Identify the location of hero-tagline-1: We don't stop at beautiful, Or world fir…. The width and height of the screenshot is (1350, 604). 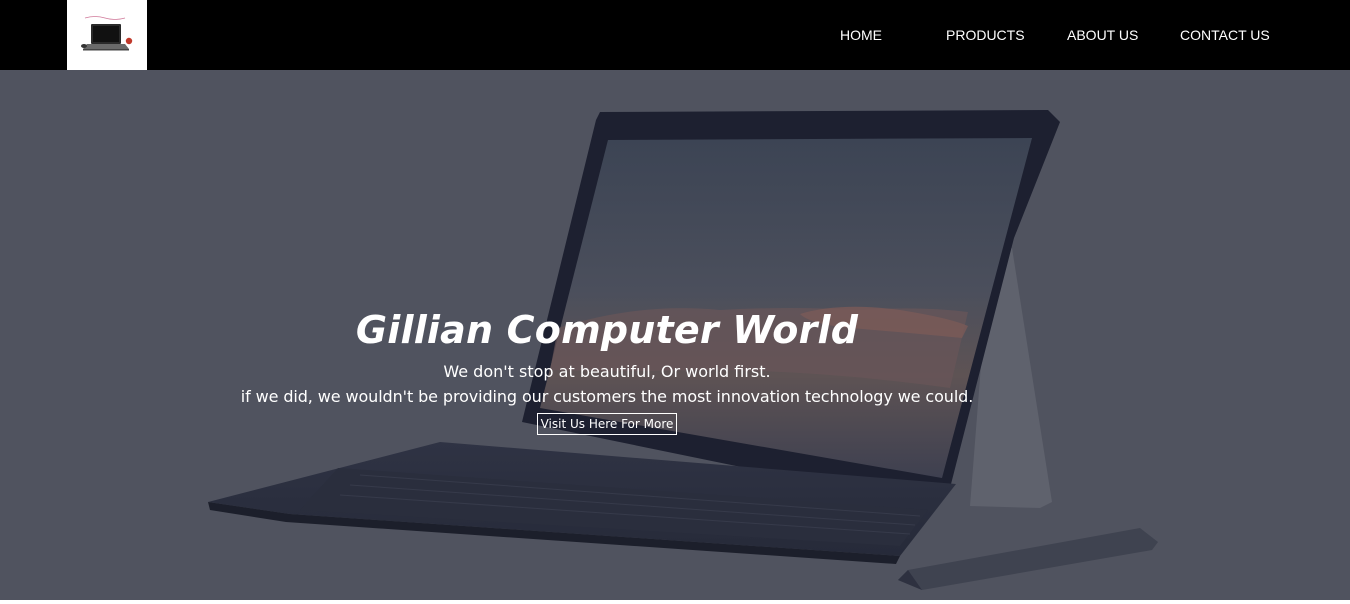
(607, 371).